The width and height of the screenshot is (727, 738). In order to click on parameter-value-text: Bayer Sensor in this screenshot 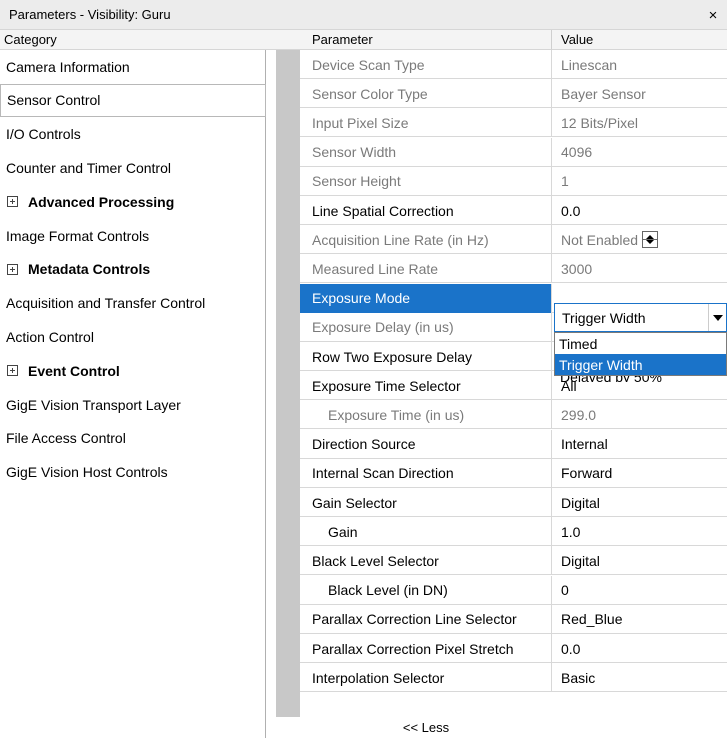, I will do `click(603, 93)`.